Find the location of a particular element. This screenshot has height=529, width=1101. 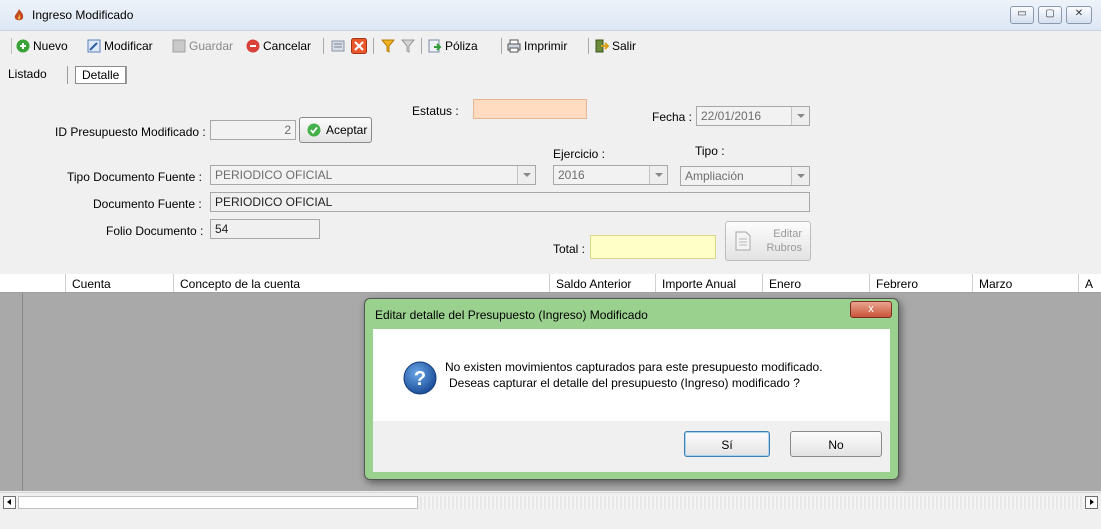

question-icon: ? is located at coordinates (420, 378).